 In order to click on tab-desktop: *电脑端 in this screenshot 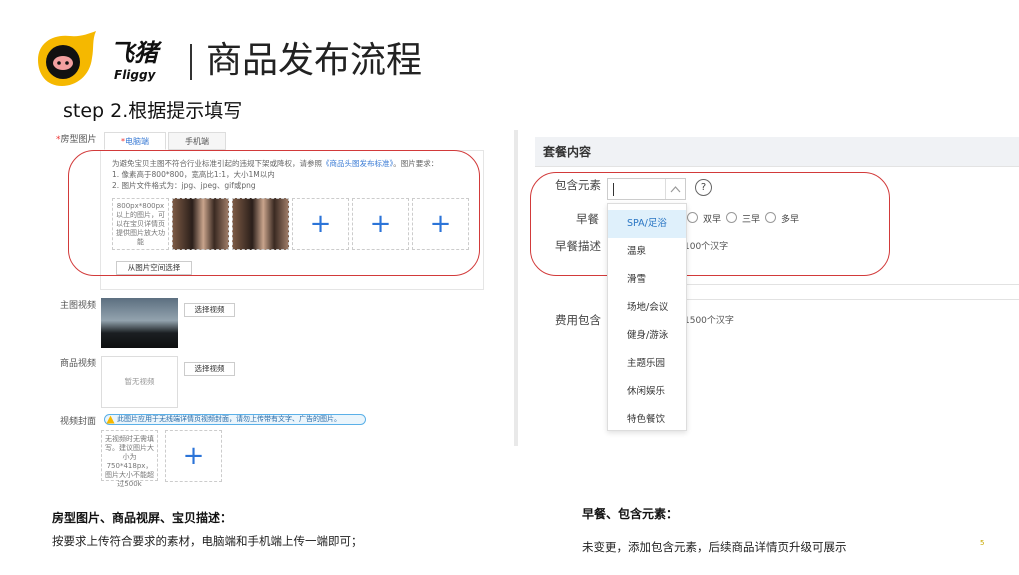, I will do `click(135, 141)`.